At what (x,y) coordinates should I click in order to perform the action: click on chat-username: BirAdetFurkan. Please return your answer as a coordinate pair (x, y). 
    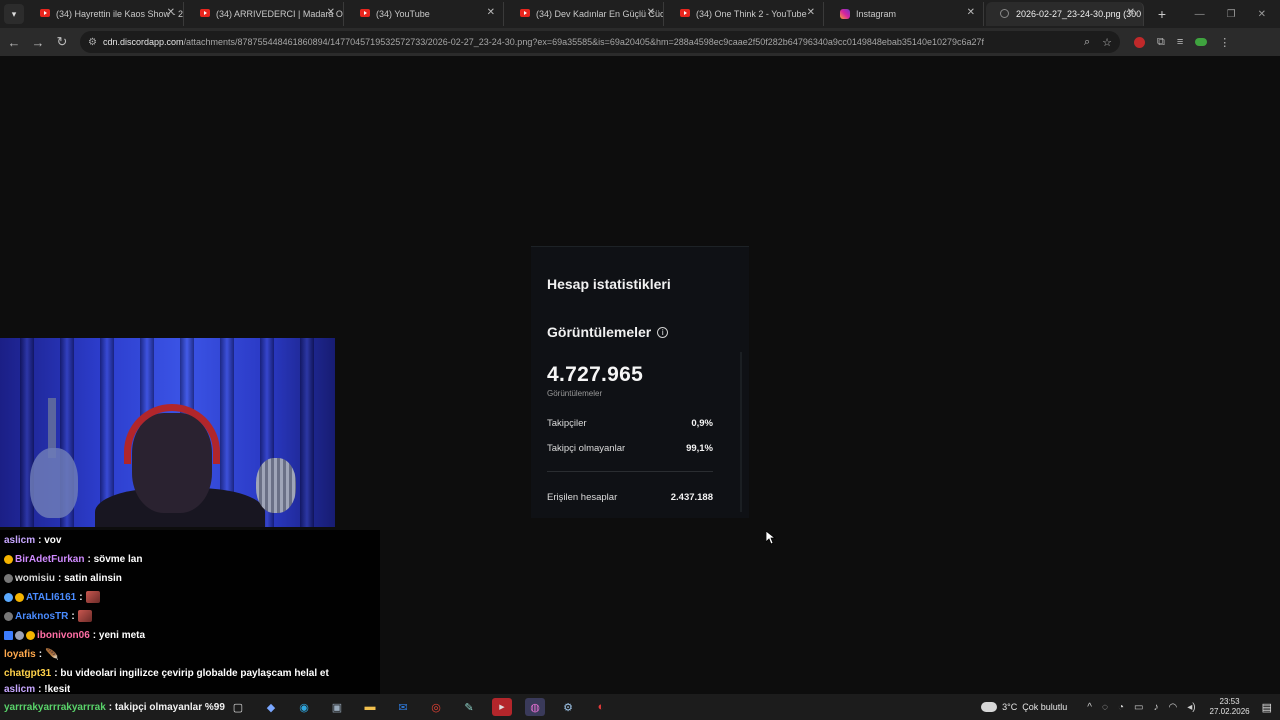
    Looking at the image, I should click on (50, 559).